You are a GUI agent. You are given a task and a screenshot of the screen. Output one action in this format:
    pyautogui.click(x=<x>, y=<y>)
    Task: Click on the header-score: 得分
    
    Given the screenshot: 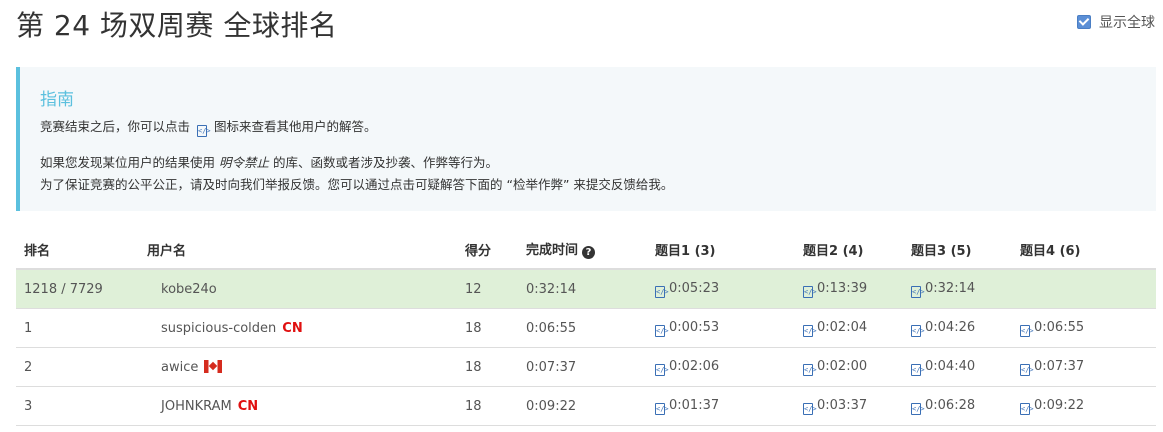 What is the action you would take?
    pyautogui.click(x=487, y=250)
    